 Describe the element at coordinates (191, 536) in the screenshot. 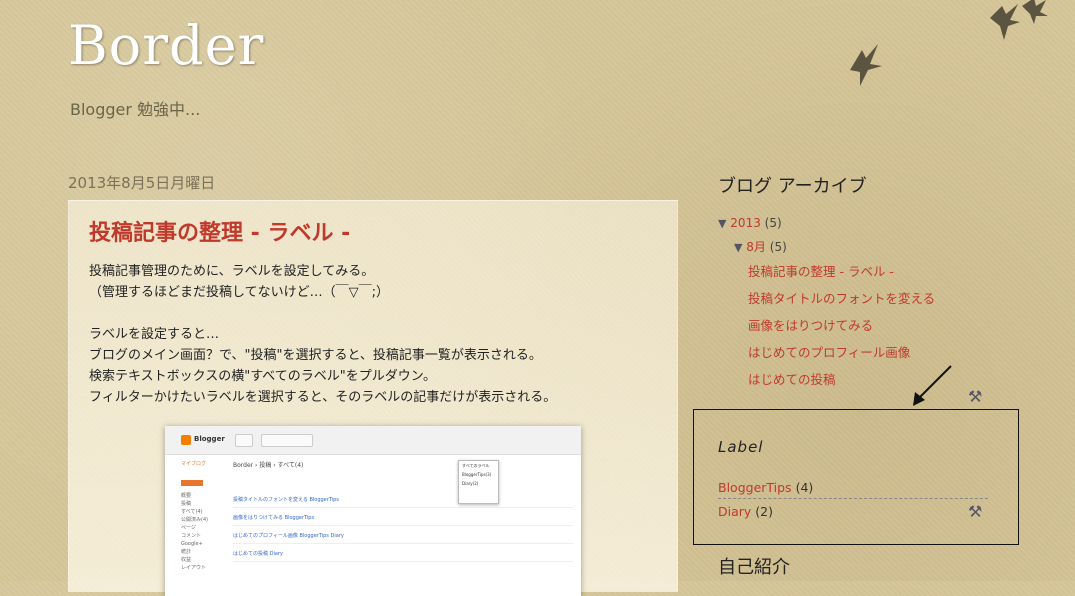

I see `screenshot-sidebar-item: コメント` at that location.